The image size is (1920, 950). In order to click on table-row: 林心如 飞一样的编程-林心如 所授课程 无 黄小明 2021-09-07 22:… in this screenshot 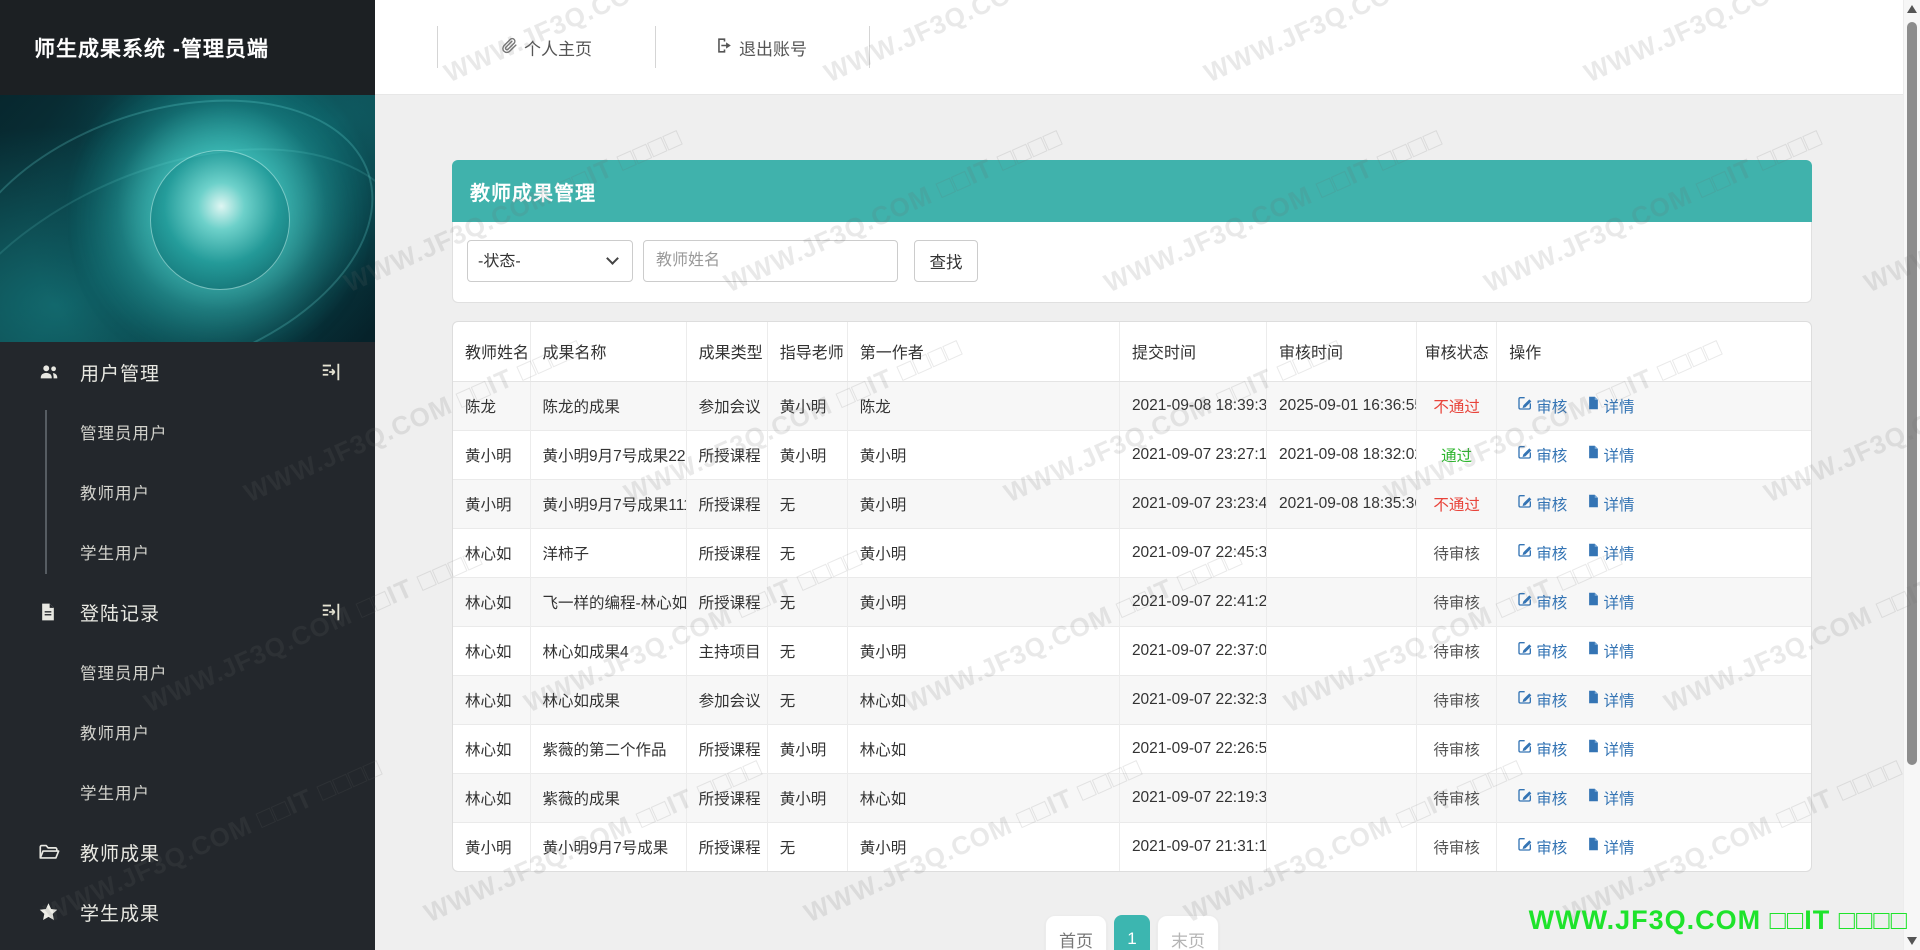, I will do `click(1132, 601)`.